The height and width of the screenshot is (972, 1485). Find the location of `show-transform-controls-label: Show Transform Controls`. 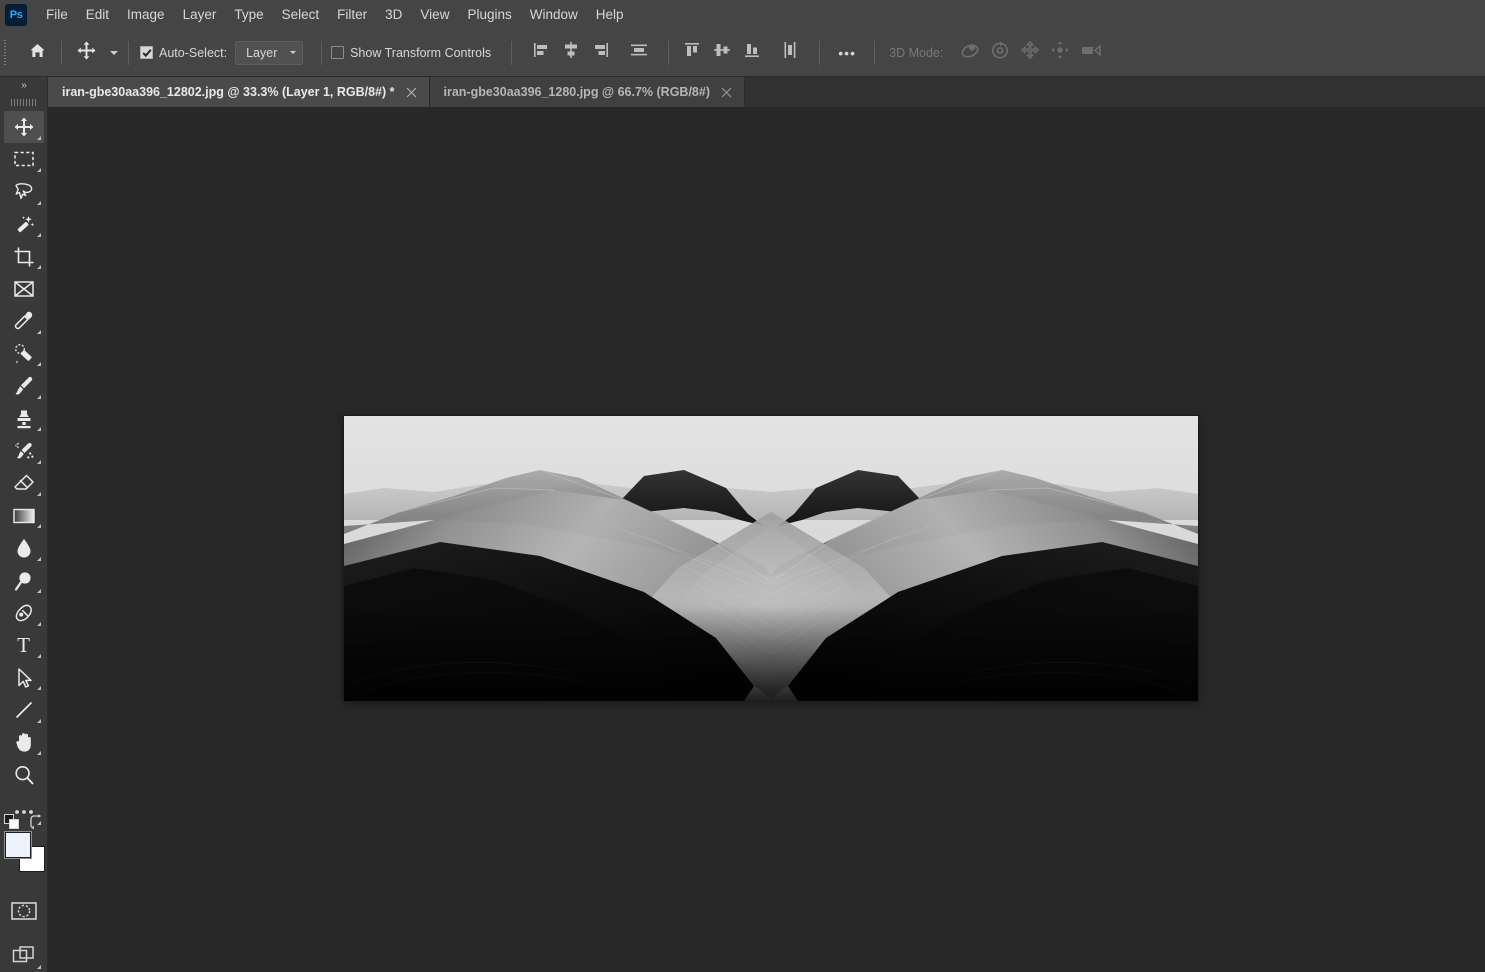

show-transform-controls-label: Show Transform Controls is located at coordinates (421, 52).